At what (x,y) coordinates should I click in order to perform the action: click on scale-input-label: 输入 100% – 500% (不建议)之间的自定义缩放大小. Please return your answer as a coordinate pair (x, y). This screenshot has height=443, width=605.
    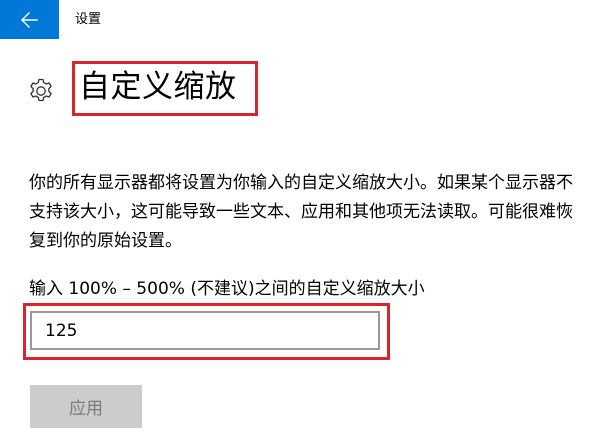
    Looking at the image, I should click on (227, 289).